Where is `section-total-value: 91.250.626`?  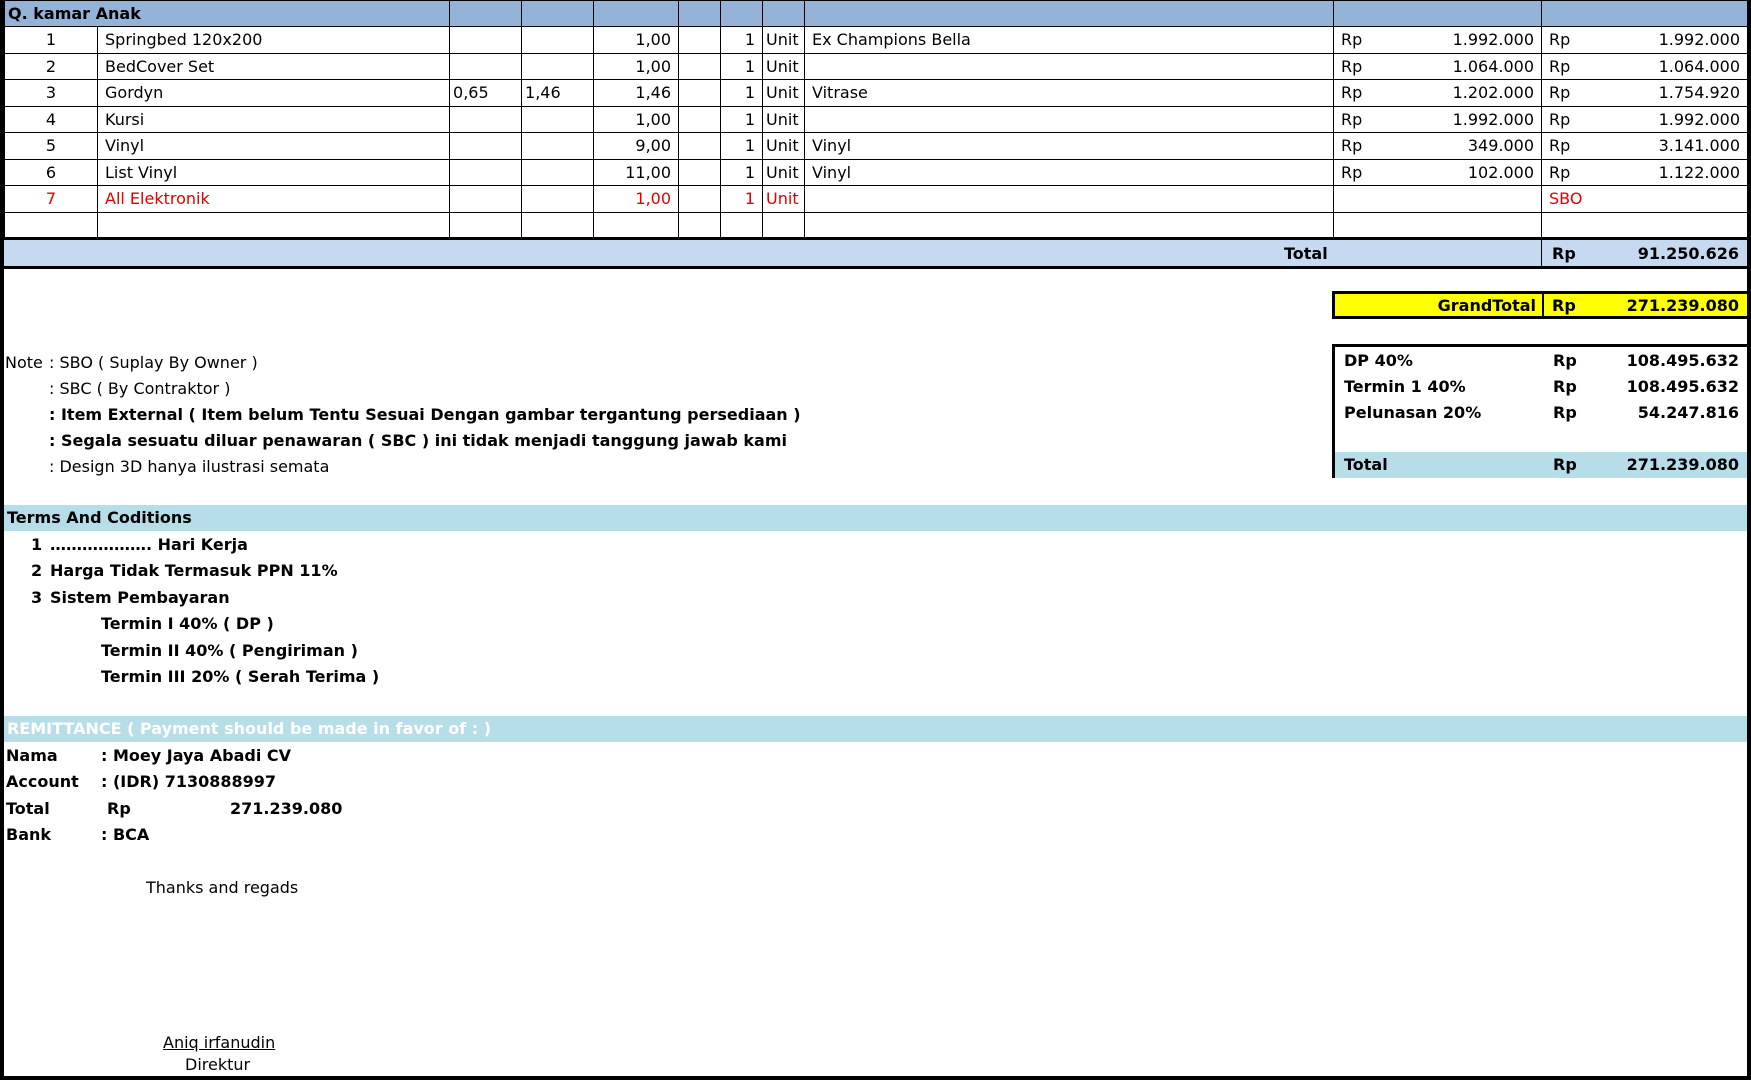
section-total-value: 91.250.626 is located at coordinates (1688, 253).